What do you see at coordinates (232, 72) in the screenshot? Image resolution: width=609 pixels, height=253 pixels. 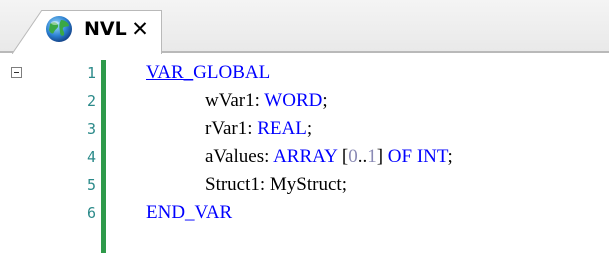 I see `keyword: GLOBAL` at bounding box center [232, 72].